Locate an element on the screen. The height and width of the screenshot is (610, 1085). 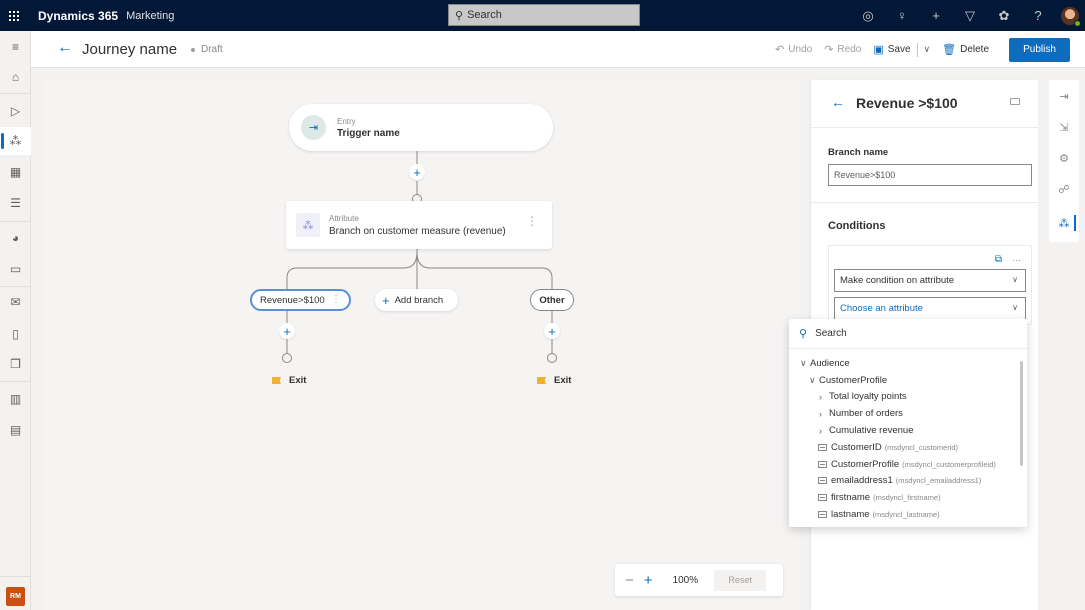
split-divider is located at coordinates (917, 49).